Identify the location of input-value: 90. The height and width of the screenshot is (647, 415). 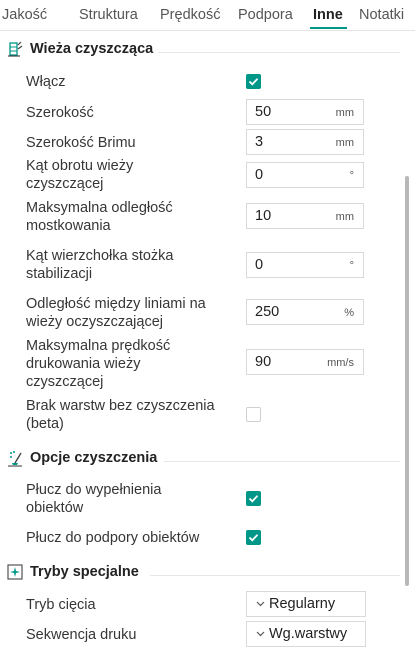
(263, 362).